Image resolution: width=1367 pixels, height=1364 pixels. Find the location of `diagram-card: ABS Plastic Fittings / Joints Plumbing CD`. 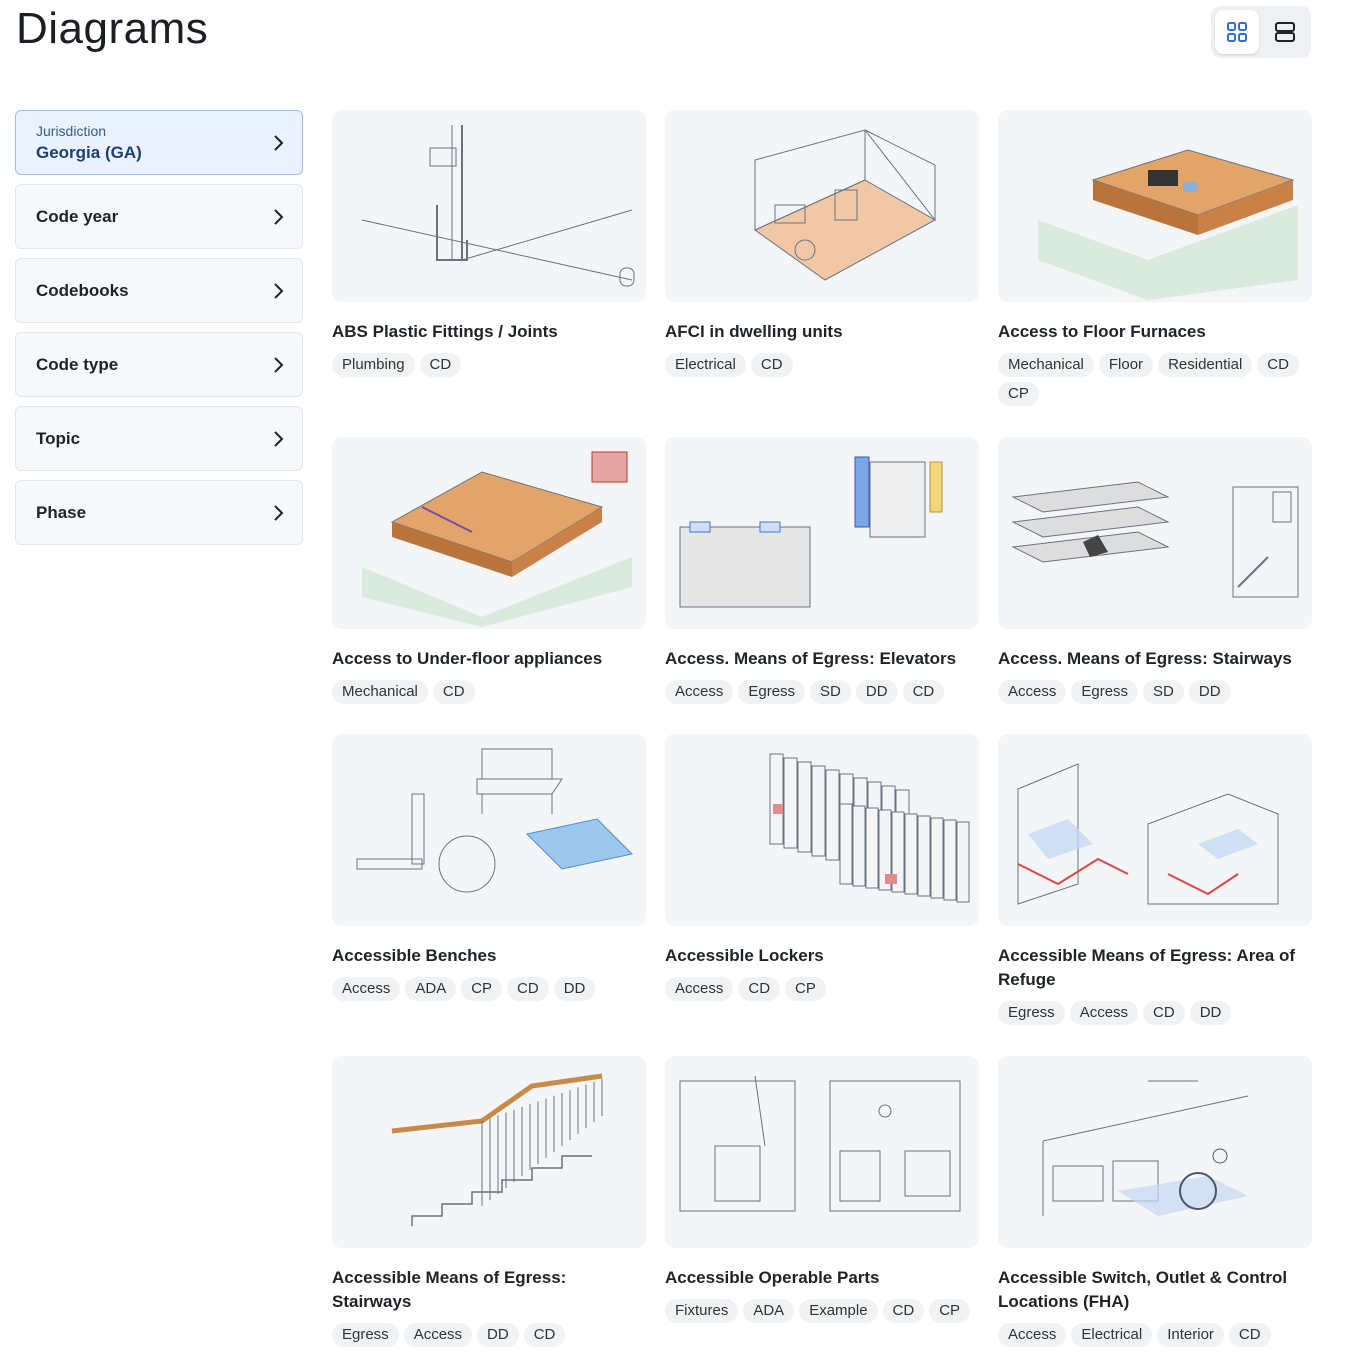

diagram-card: ABS Plastic Fittings / Joints Plumbing CD is located at coordinates (489, 243).